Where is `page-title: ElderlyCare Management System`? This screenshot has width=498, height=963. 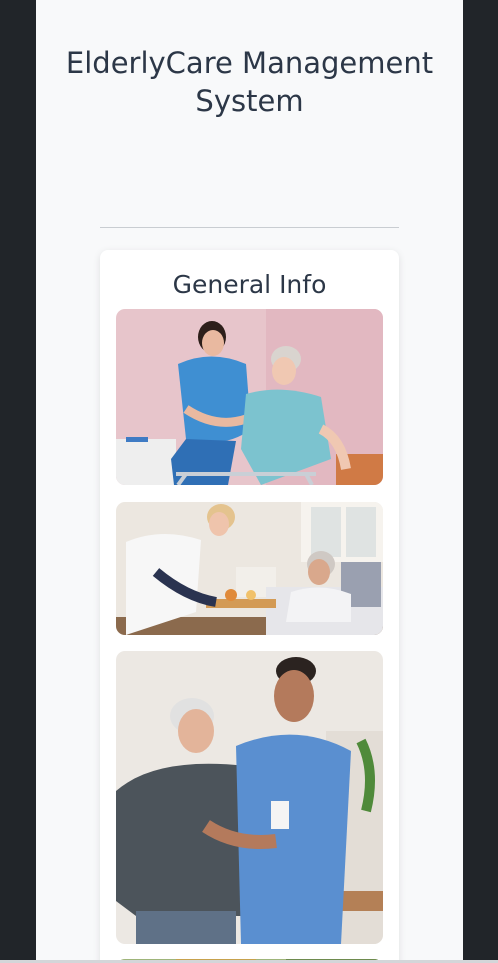
page-title: ElderlyCare Management System is located at coordinates (249, 82).